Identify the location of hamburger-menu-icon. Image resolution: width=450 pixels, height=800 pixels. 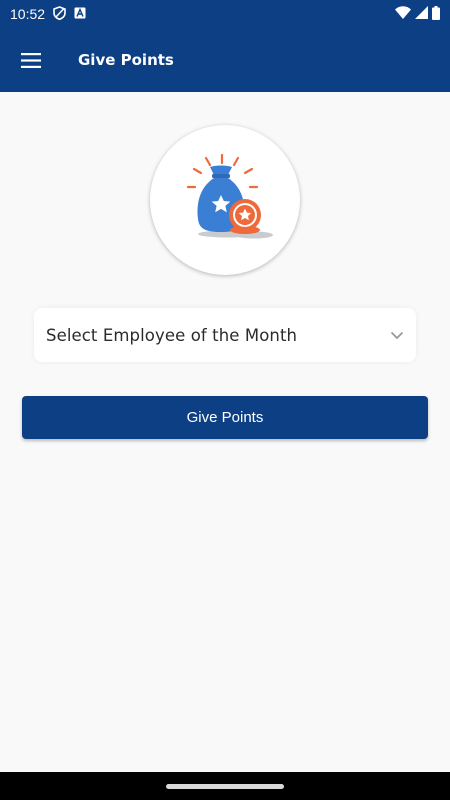
(31, 60).